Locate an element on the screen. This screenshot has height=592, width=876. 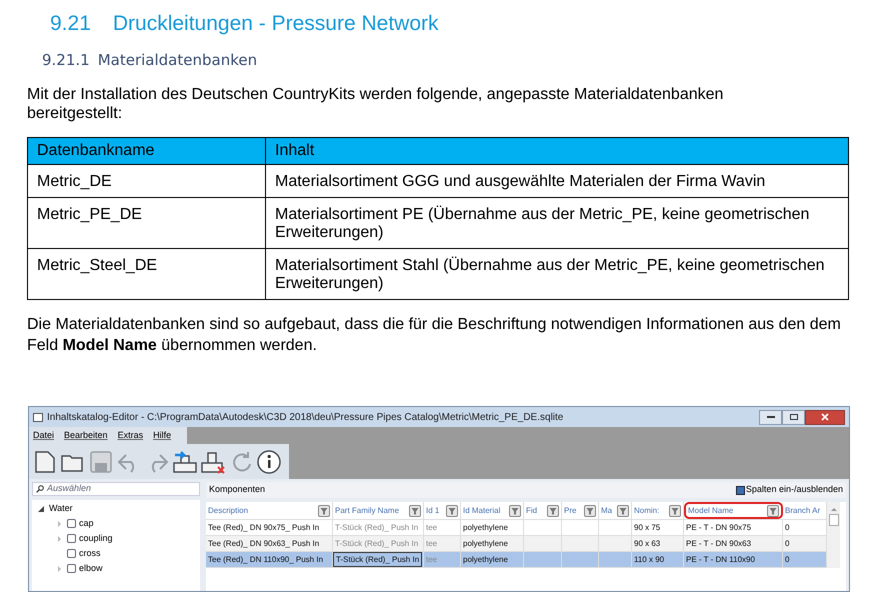
column-label: Id 1 is located at coordinates (433, 510).